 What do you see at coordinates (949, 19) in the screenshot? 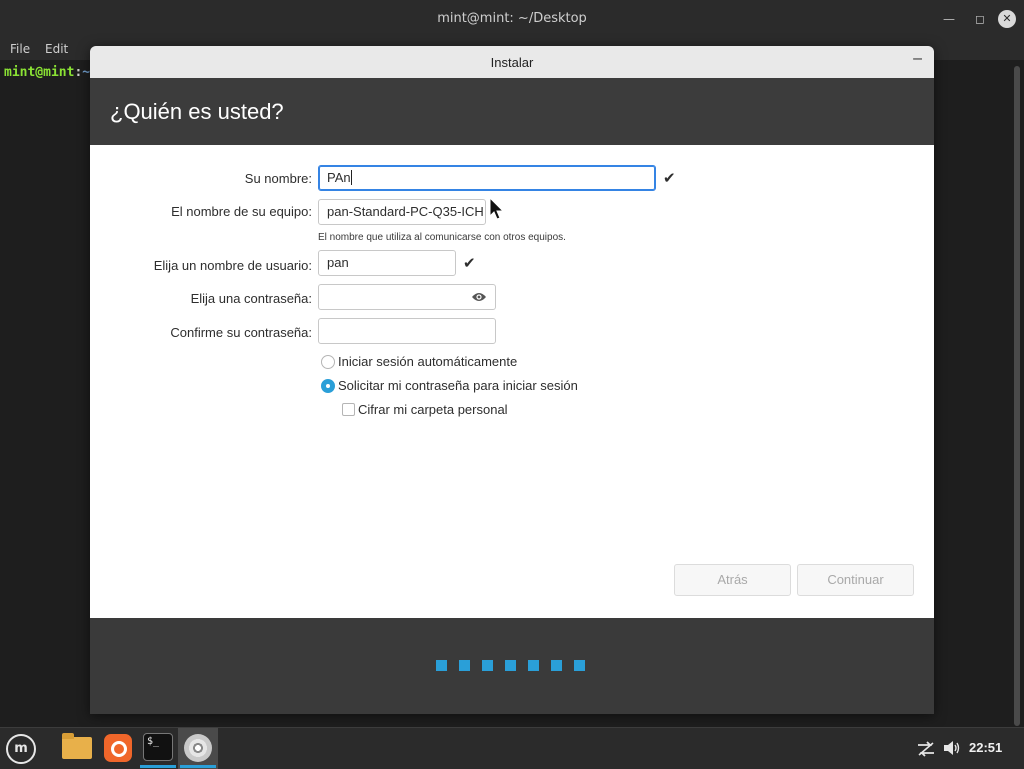
I see `minimize-icon: —` at bounding box center [949, 19].